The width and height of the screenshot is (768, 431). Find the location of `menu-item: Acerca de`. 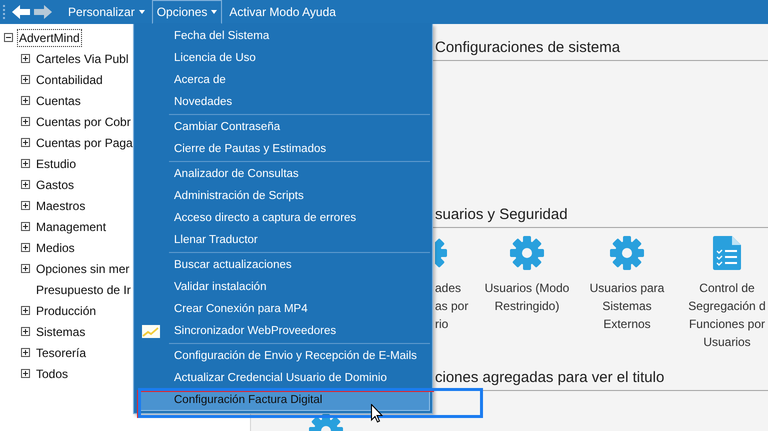

menu-item: Acerca de is located at coordinates (284, 80).